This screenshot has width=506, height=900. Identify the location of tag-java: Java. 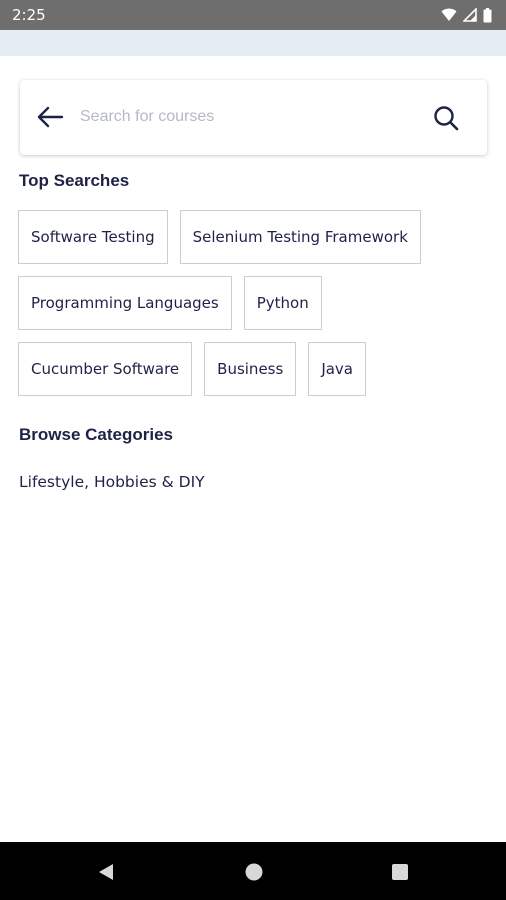
(337, 369).